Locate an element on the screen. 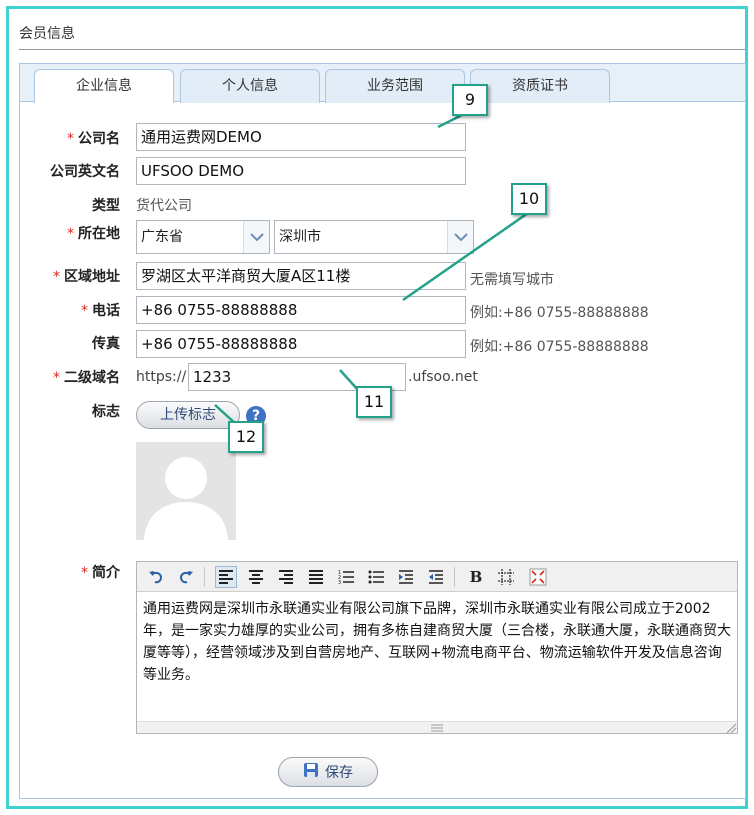 Image resolution: width=754 pixels, height=815 pixels. location-label-text: 所在地 is located at coordinates (99, 234).